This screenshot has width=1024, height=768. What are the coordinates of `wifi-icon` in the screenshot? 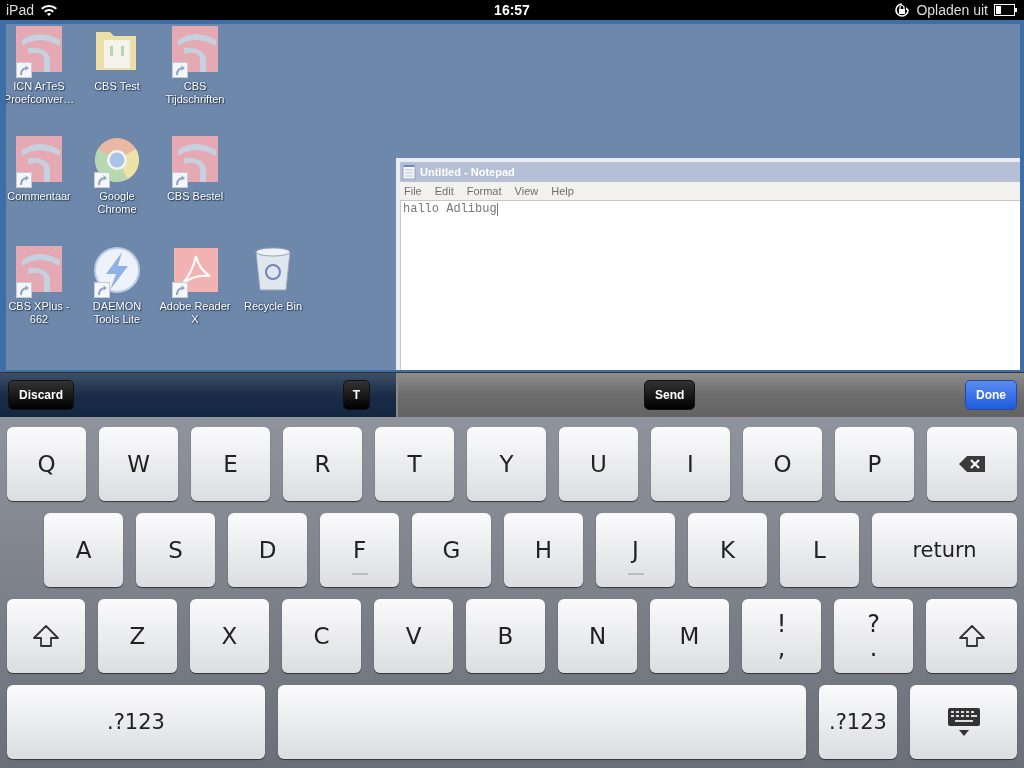 It's located at (49, 10).